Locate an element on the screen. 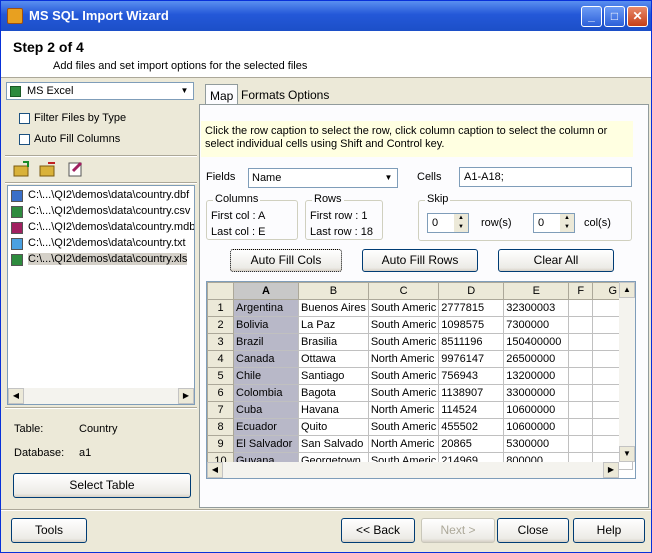 This screenshot has width=652, height=553. column-header: A is located at coordinates (266, 291).